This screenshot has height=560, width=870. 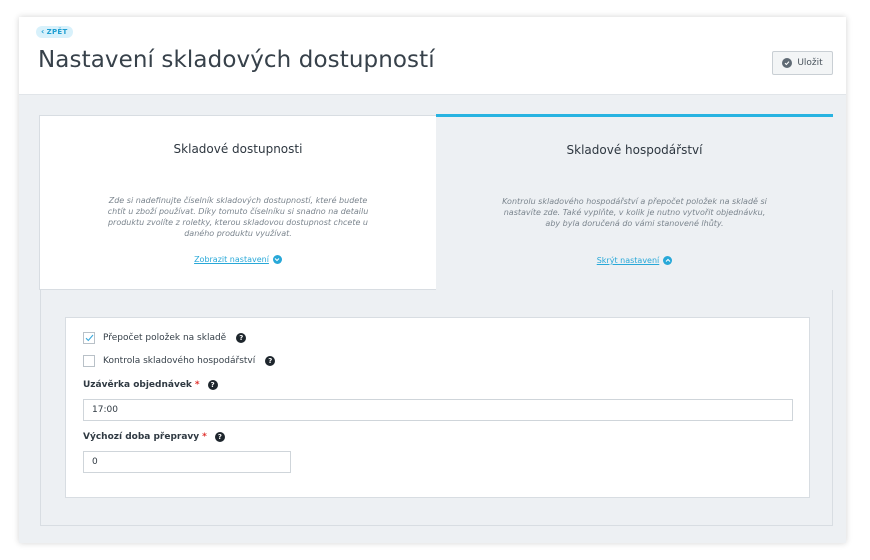 I want to click on hide-settings-link: Skrýt nastavení, so click(x=634, y=260).